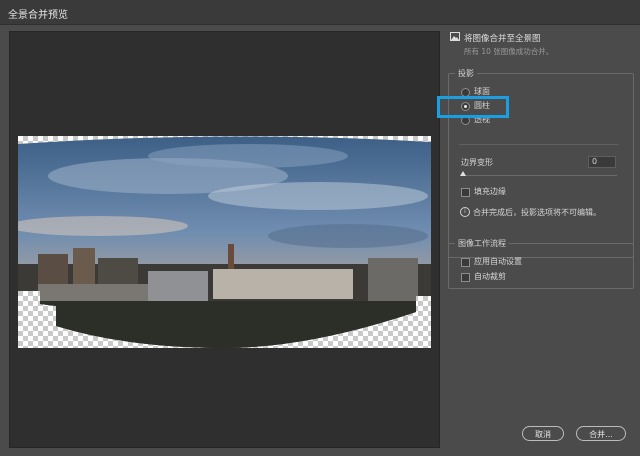 This screenshot has height=456, width=640. Describe the element at coordinates (543, 433) in the screenshot. I see `cancel-button: 取消` at that location.